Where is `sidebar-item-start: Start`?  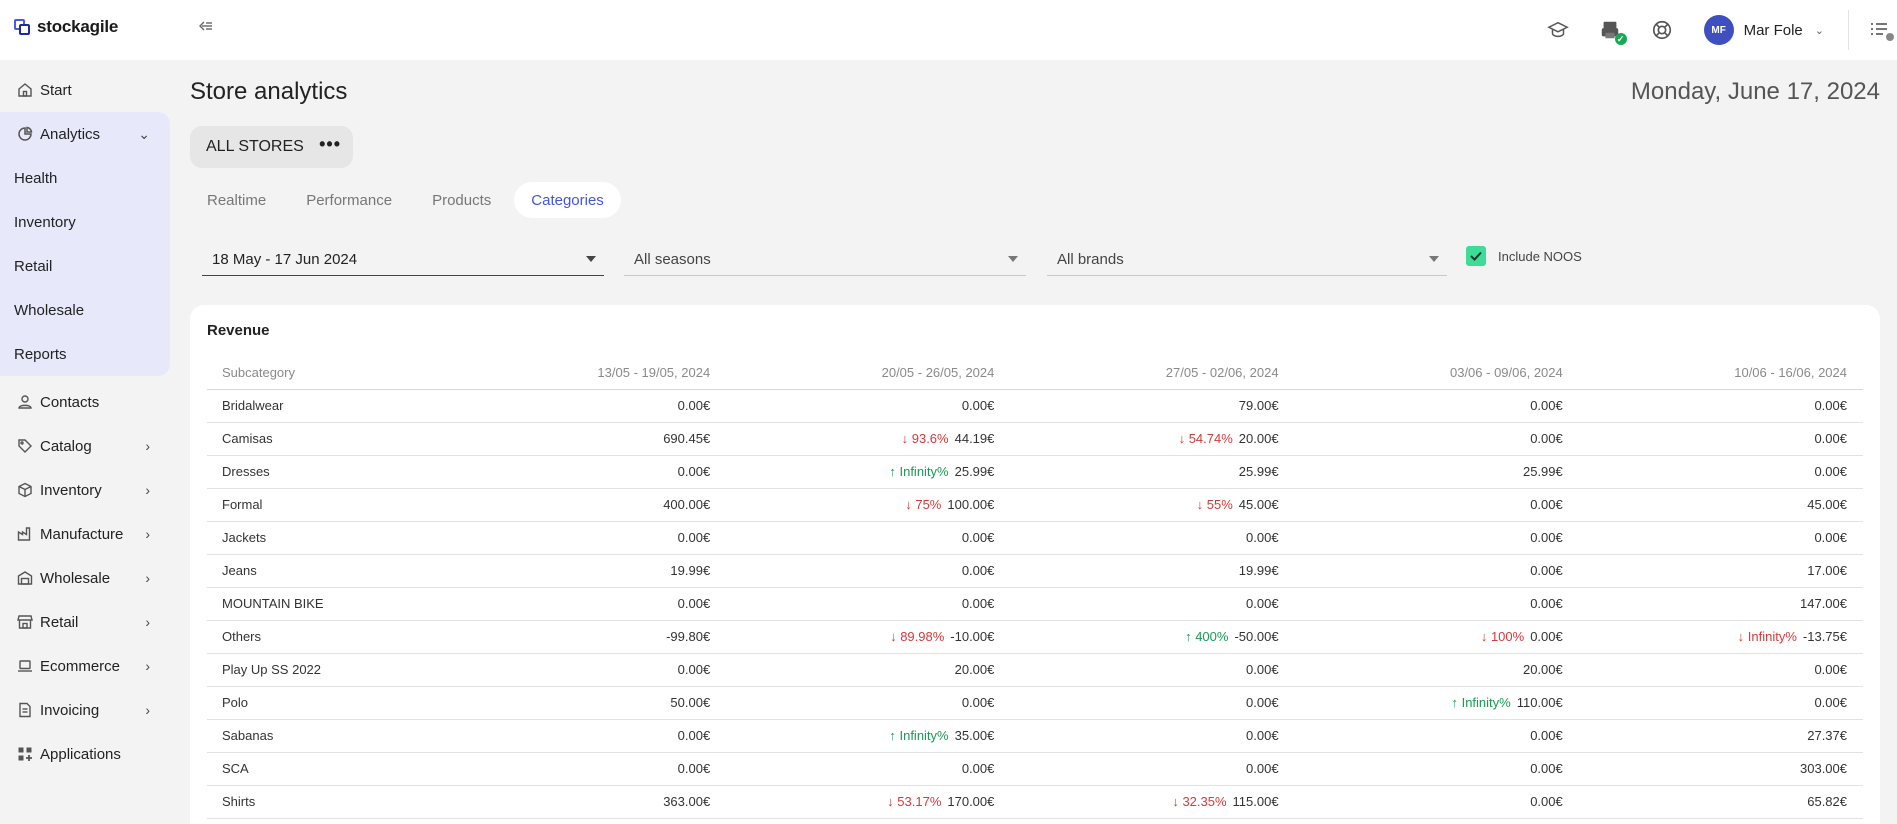 sidebar-item-start: Start is located at coordinates (85, 90).